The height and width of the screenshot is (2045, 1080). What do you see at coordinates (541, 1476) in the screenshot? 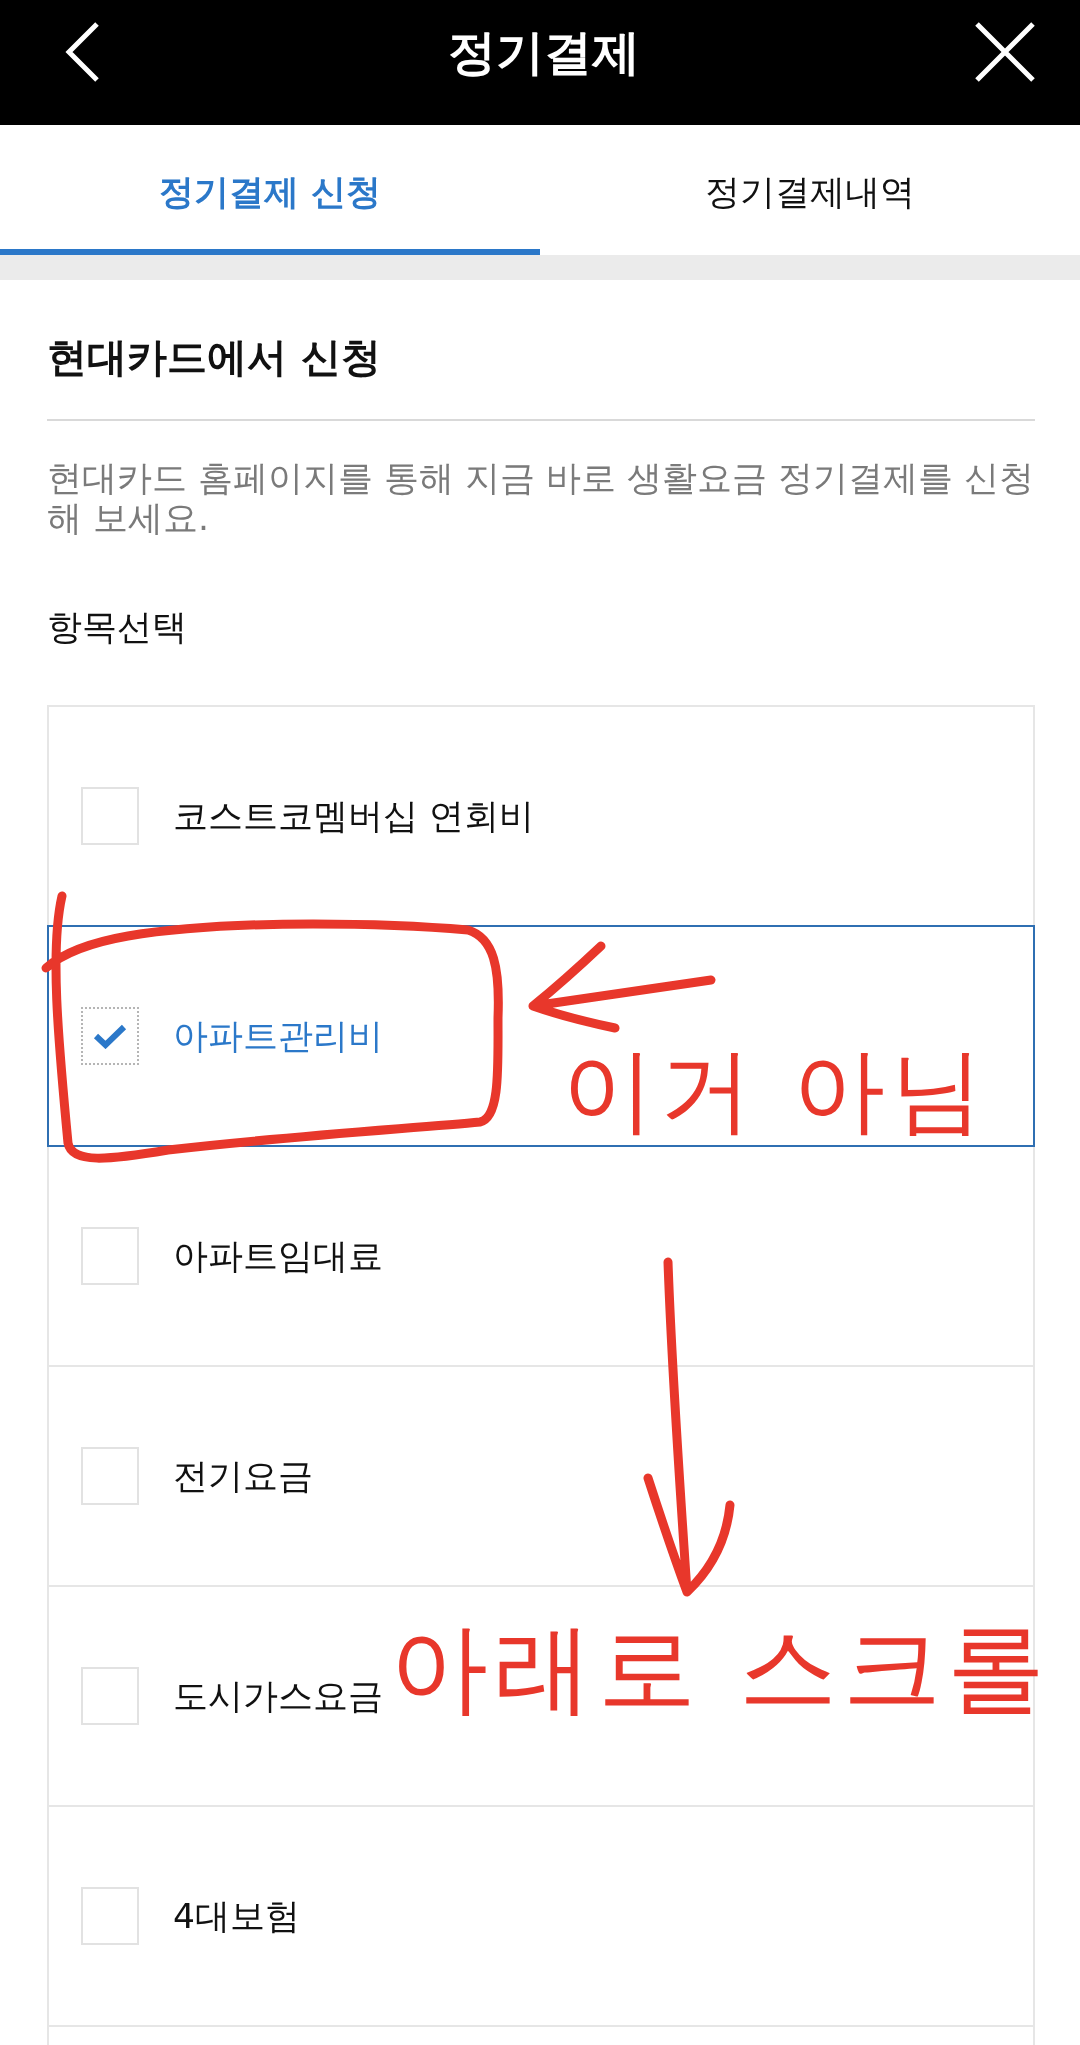
I see `option-row: 전기요금` at bounding box center [541, 1476].